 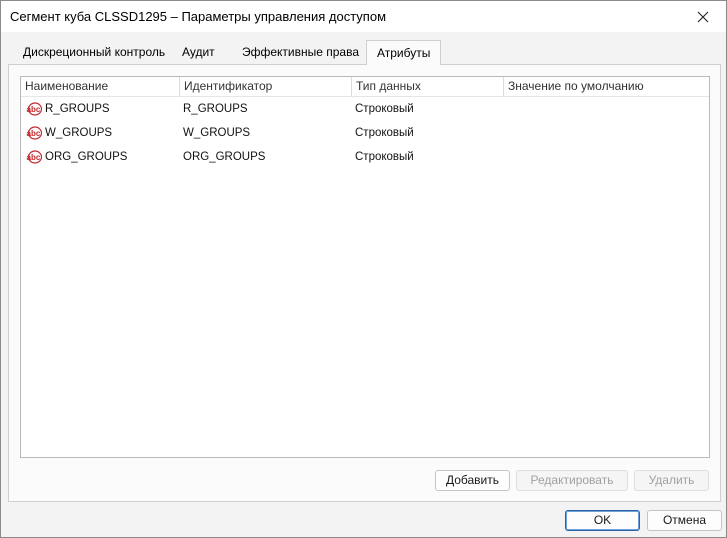 What do you see at coordinates (217, 133) in the screenshot?
I see `cell-identifier: W_GROUPS` at bounding box center [217, 133].